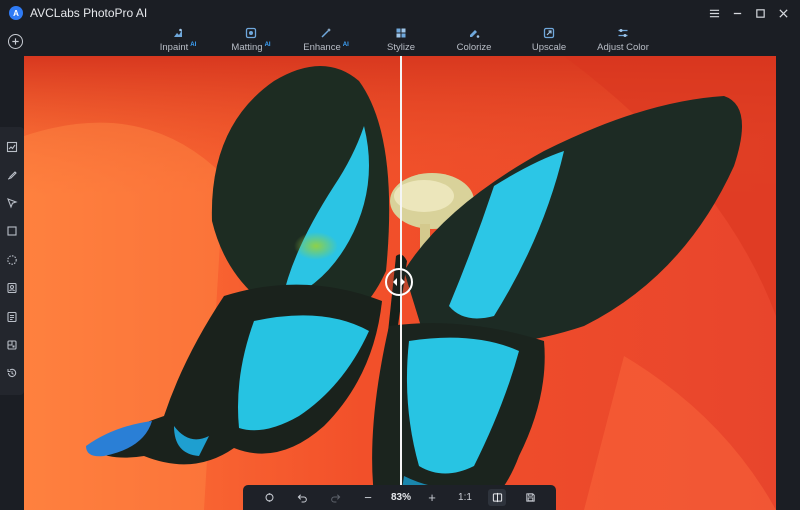 The image size is (800, 510). What do you see at coordinates (12, 175) in the screenshot?
I see `brush-icon` at bounding box center [12, 175].